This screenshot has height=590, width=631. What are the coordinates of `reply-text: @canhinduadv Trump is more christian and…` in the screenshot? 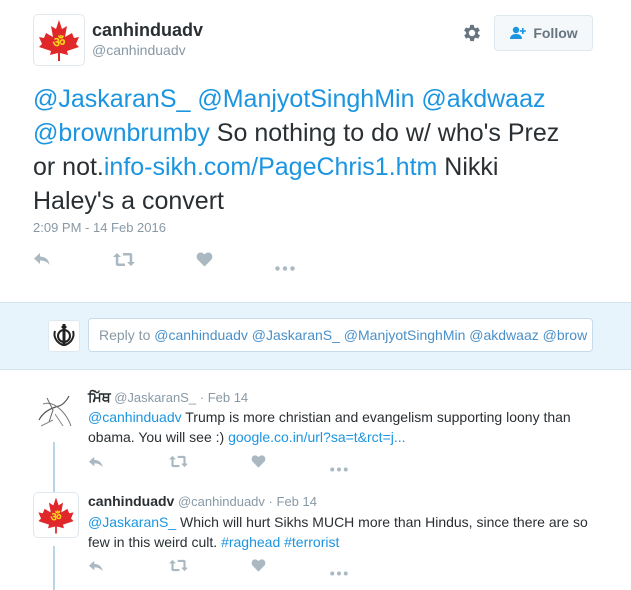 It's located at (353, 427).